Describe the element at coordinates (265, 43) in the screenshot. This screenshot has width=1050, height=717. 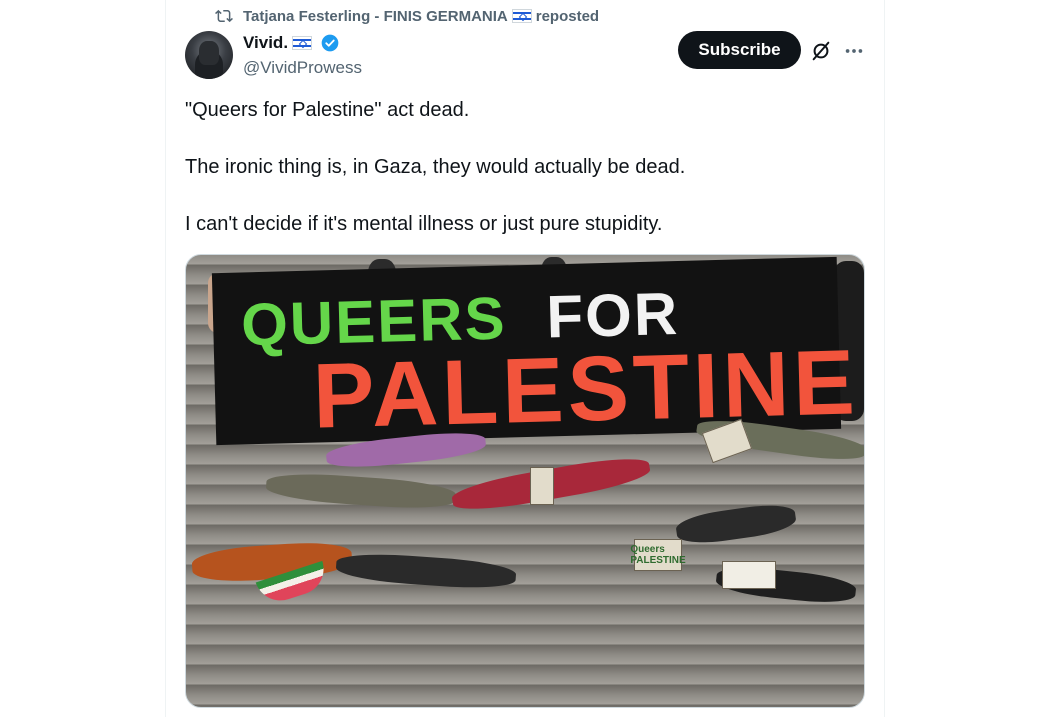
I see `author-name: Vivid.` at that location.